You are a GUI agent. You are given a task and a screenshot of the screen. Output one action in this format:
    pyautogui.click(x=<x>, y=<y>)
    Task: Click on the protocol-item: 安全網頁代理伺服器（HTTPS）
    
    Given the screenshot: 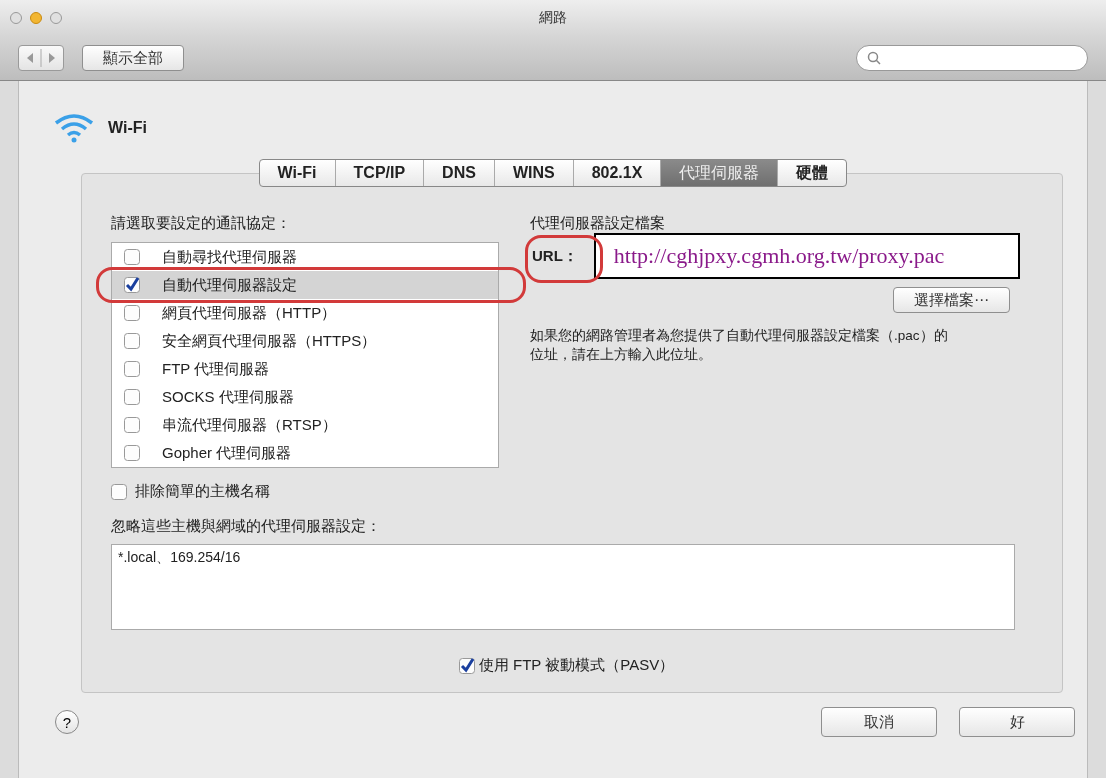 What is the action you would take?
    pyautogui.click(x=305, y=341)
    